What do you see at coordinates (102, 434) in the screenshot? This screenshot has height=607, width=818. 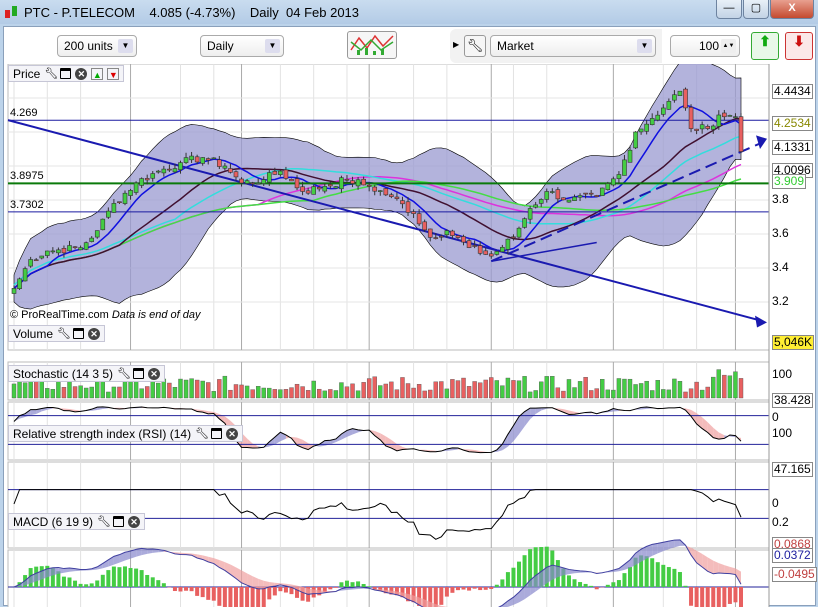 I see `rsi-label: Relative strength index (RSI) (14)` at bounding box center [102, 434].